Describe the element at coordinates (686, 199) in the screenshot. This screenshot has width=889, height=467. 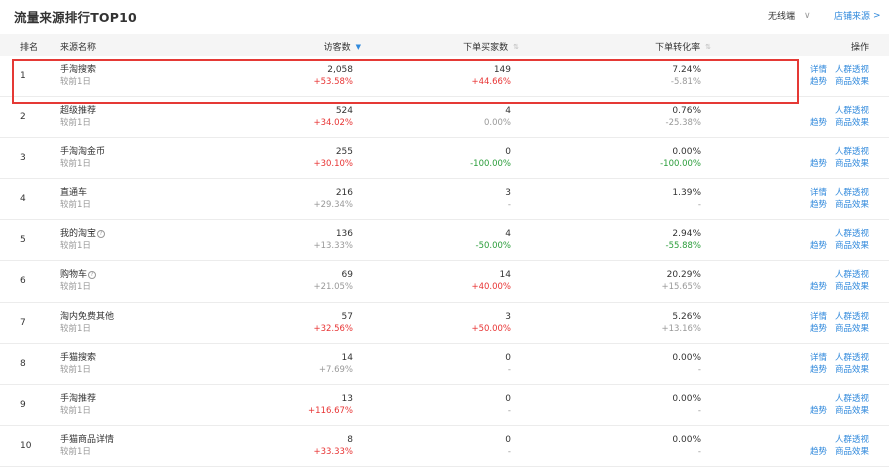
I see `conversion-cell: 1.39% -` at that location.